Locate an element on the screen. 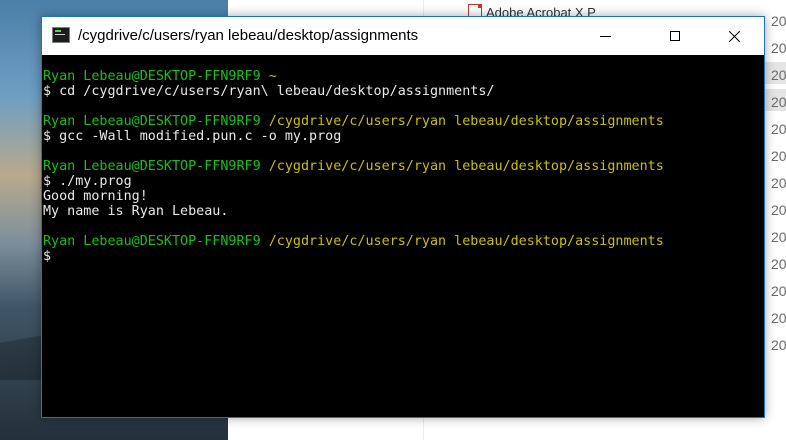  command-line: $ gcc -Wall modified.pun.c -o my.prog is located at coordinates (402, 136).